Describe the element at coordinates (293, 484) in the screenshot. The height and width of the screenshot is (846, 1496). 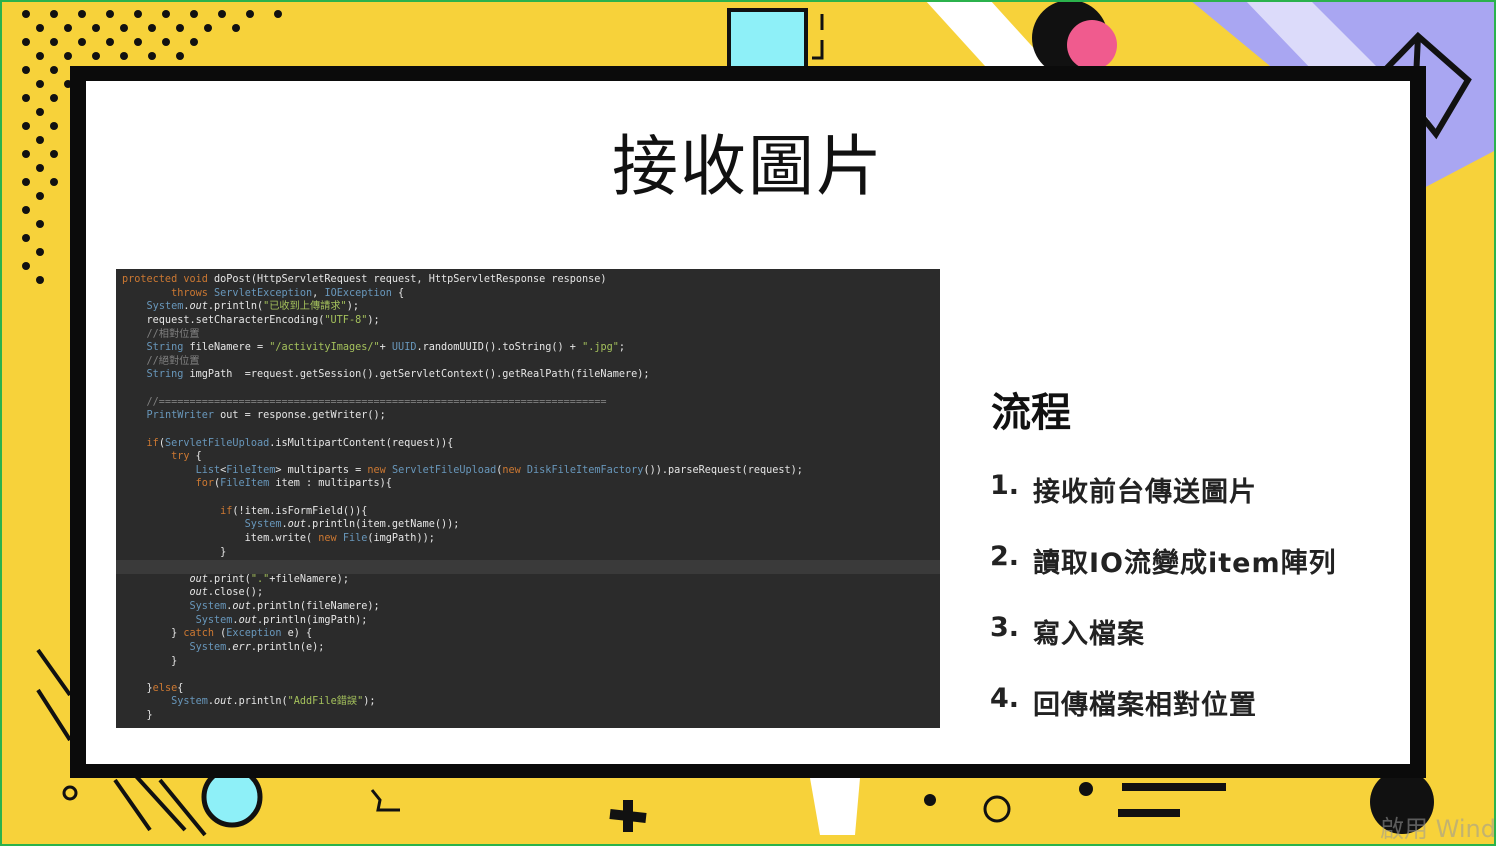
I see `code-line: for(FileItem item : multiparts){` at that location.